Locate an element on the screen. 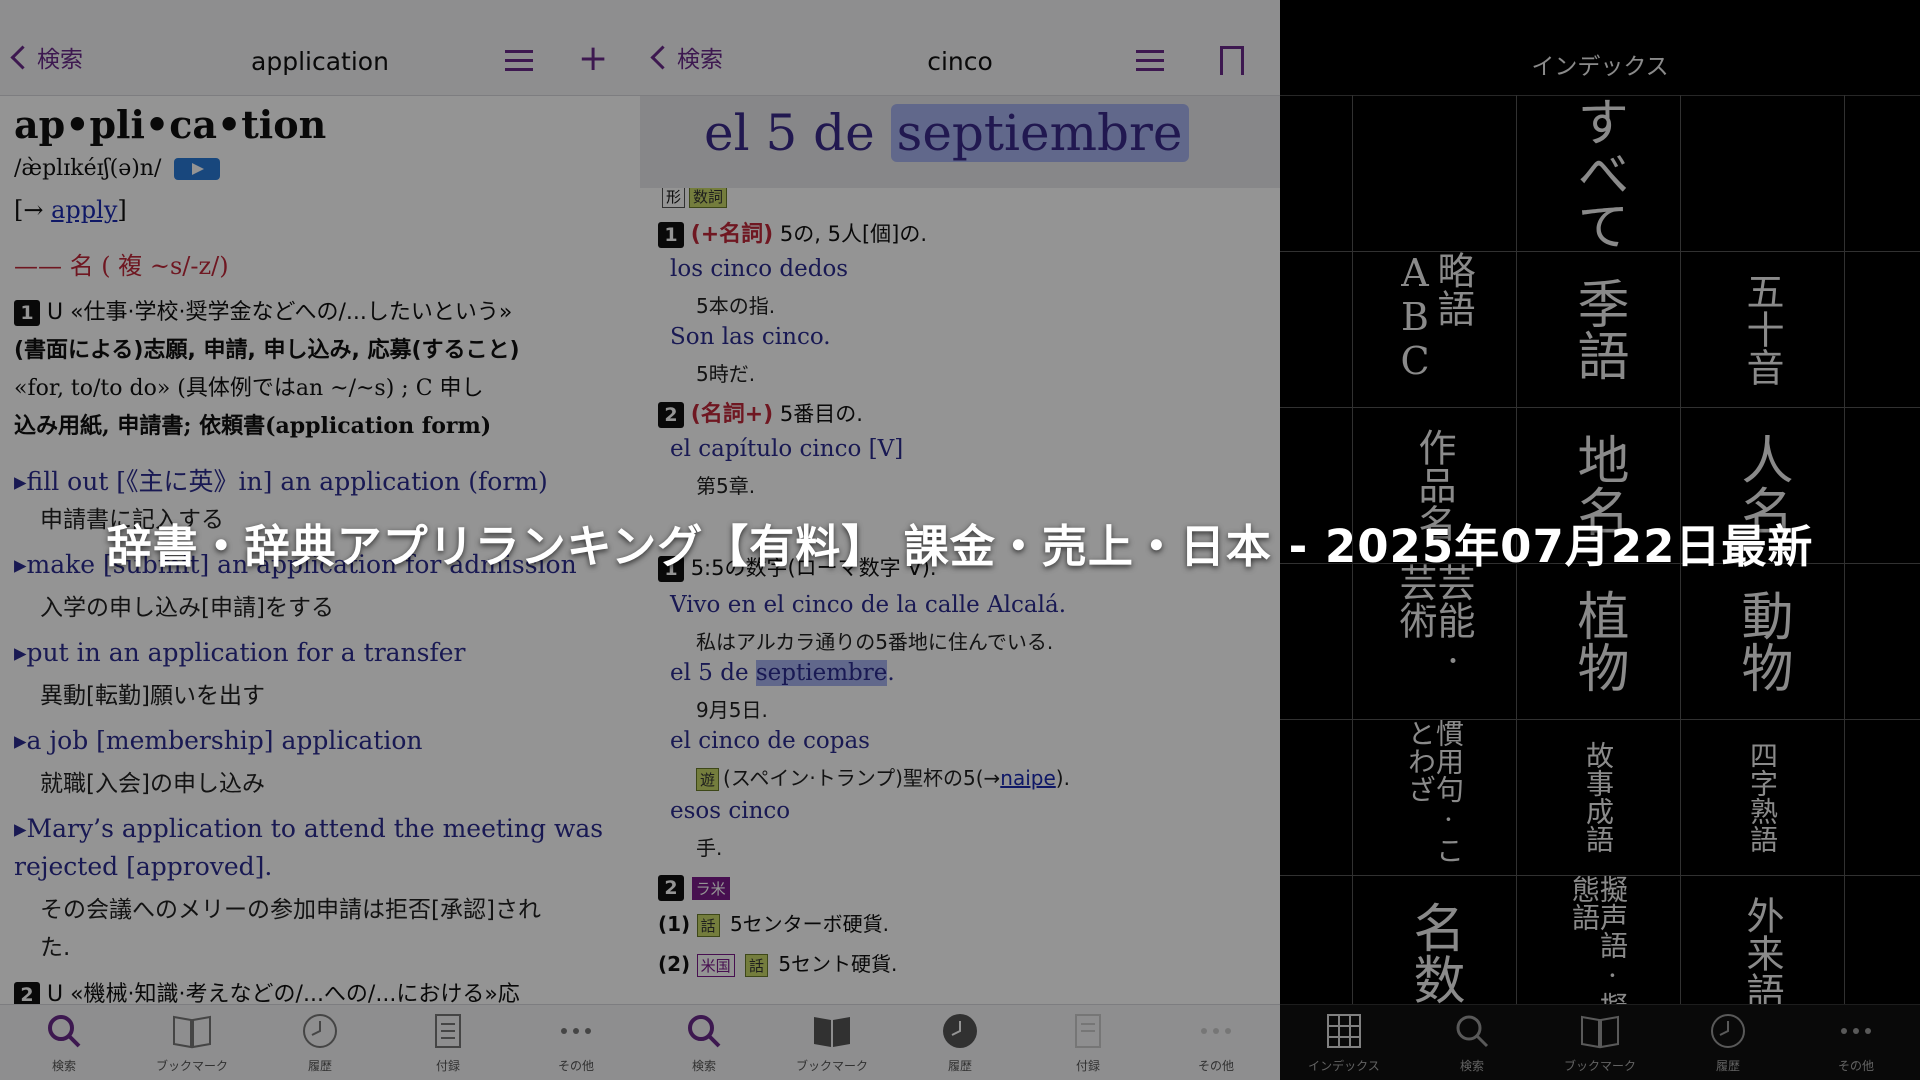 The image size is (1920, 1080). link-naipe: naipe is located at coordinates (1028, 778).